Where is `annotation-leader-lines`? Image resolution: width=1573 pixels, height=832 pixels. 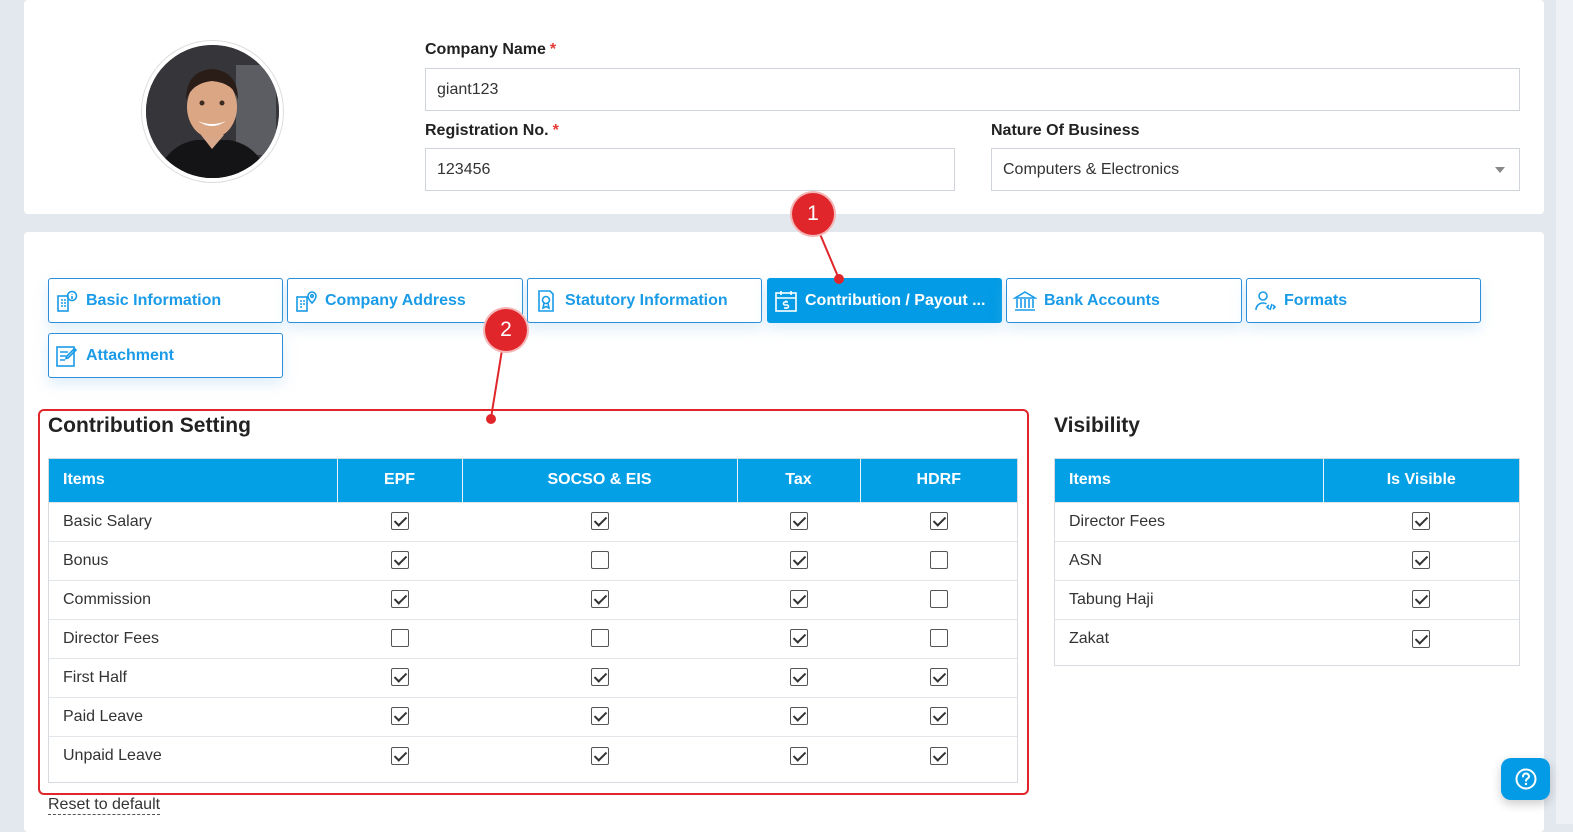 annotation-leader-lines is located at coordinates (665, 326).